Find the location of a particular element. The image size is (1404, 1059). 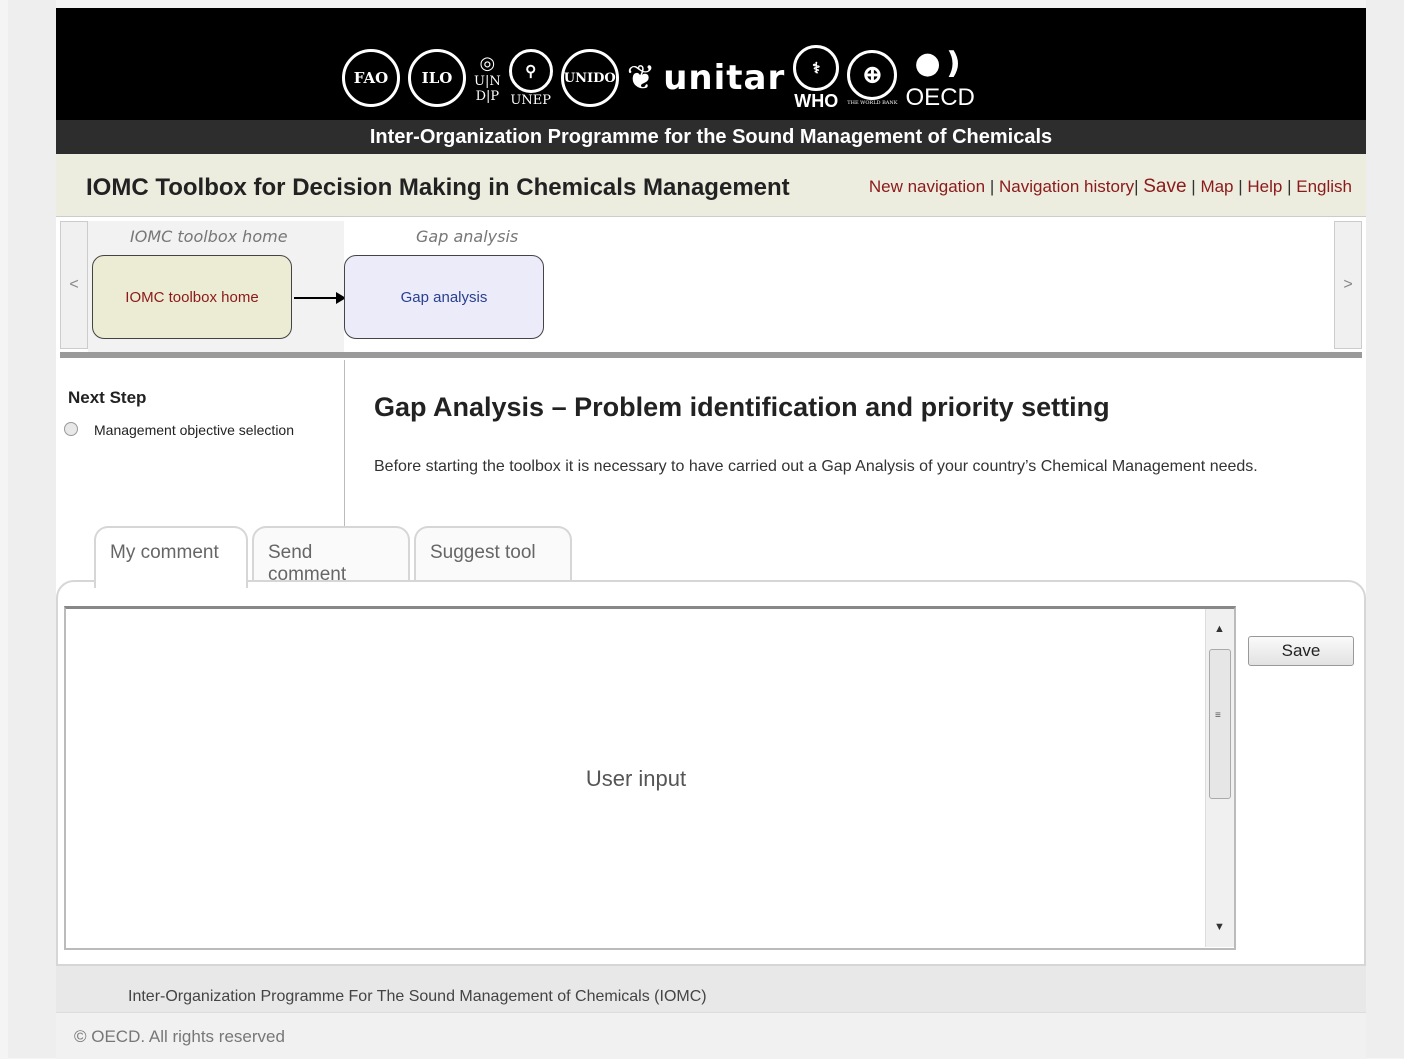

undp-bottom: D|P is located at coordinates (487, 96).